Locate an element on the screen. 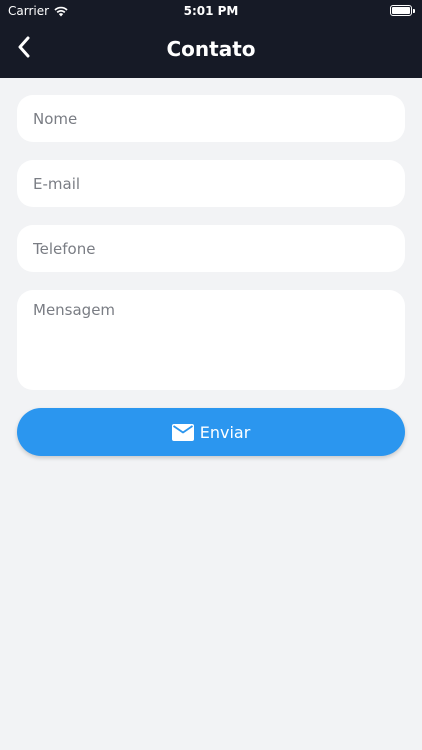  status-time: 5:01 PM is located at coordinates (211, 11).